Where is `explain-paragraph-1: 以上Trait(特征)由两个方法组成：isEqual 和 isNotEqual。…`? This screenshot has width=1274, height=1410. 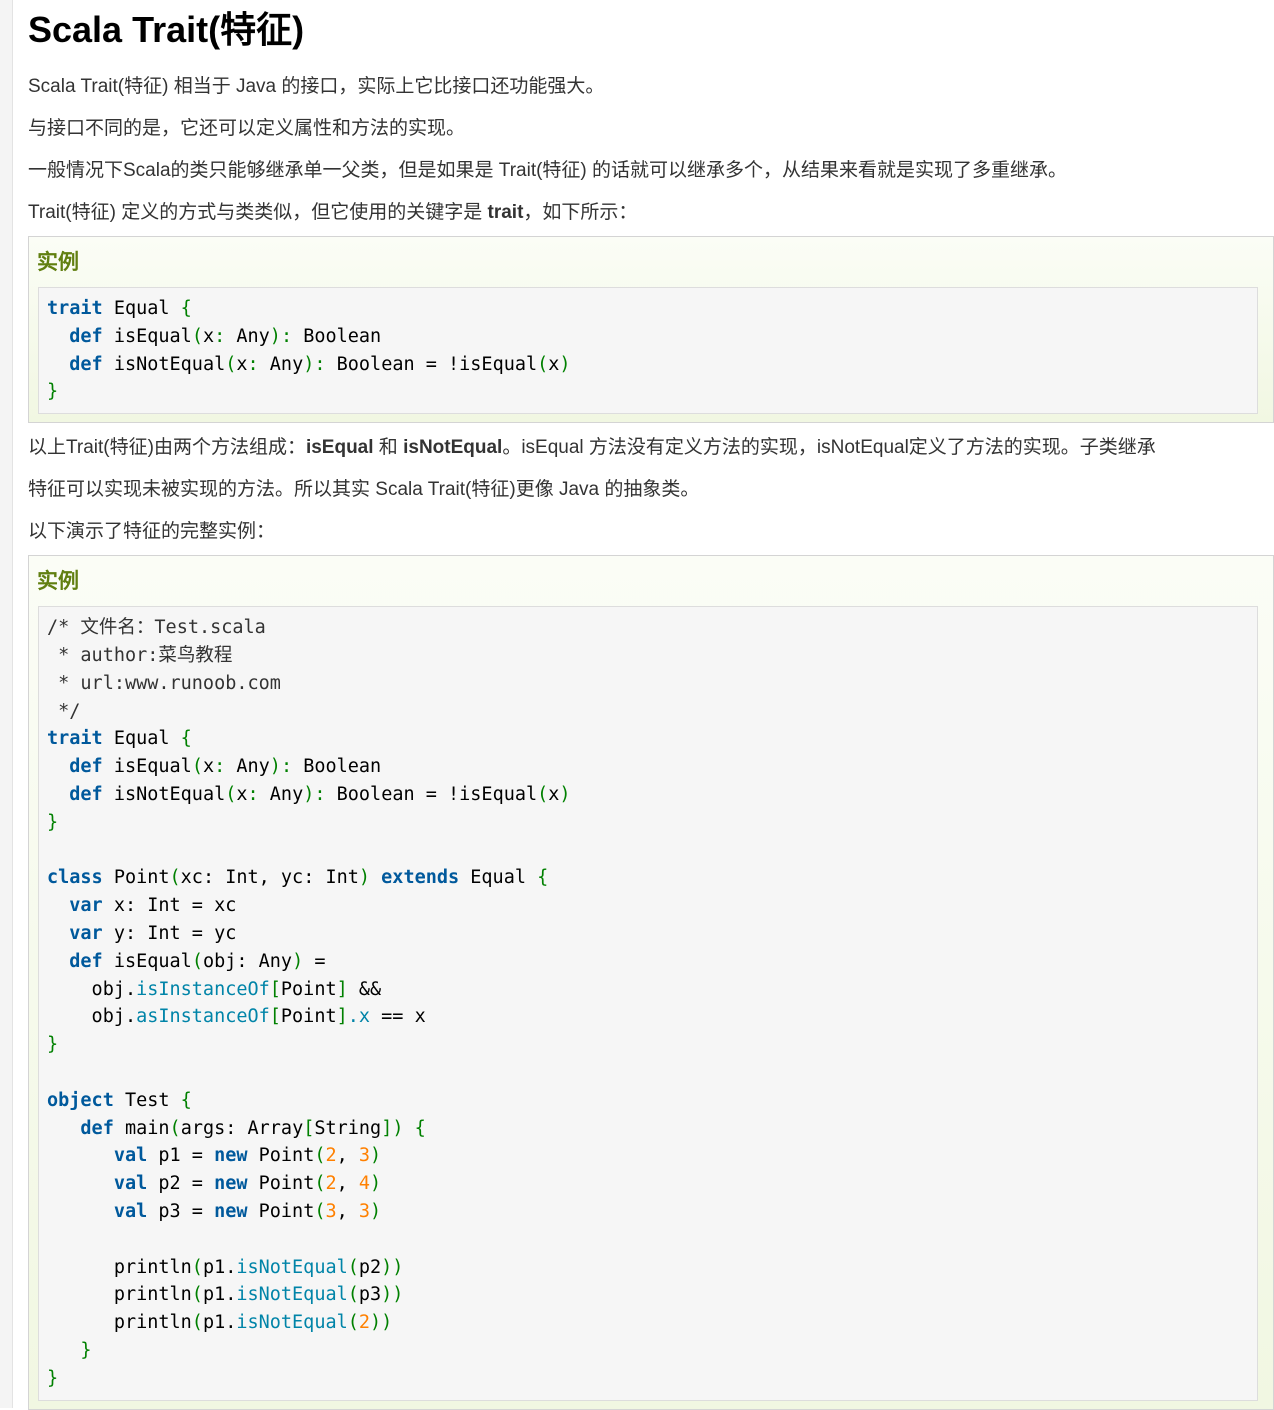 explain-paragraph-1: 以上Trait(特征)由两个方法组成：isEqual 和 isNotEqual。… is located at coordinates (592, 448).